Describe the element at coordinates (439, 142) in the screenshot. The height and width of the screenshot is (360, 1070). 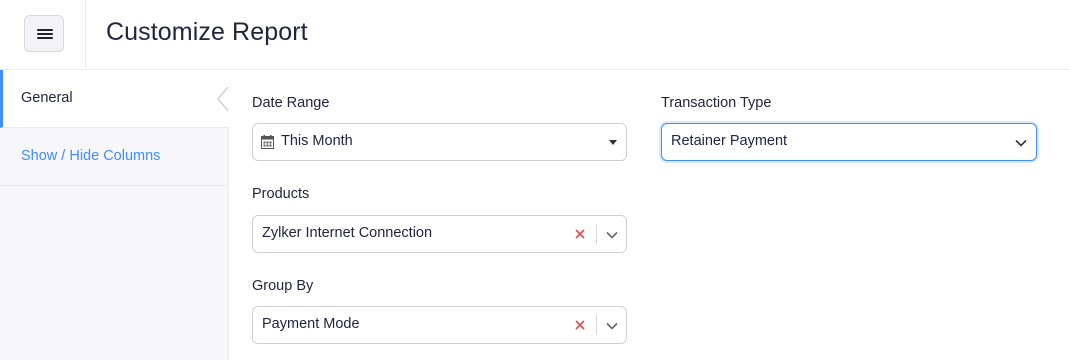
I see `date-range-select: This Month` at that location.